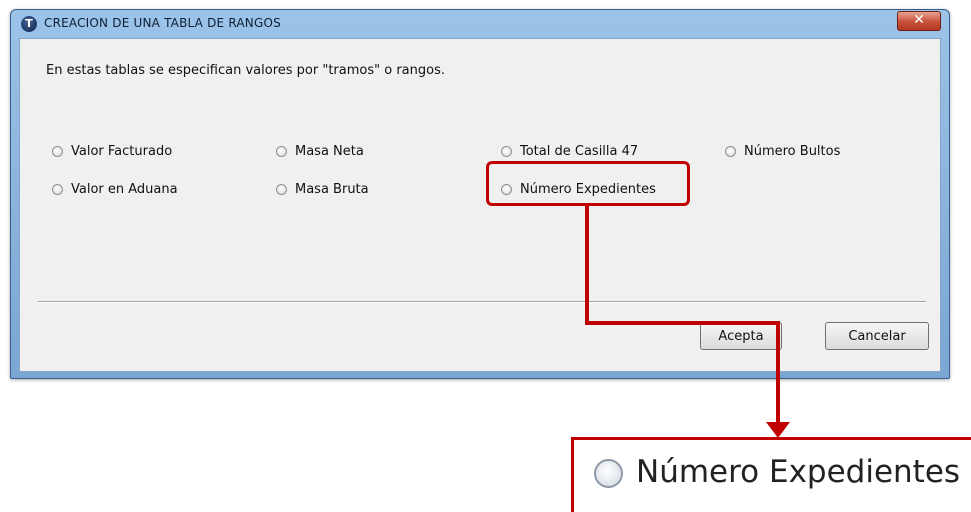 The image size is (971, 512). Describe the element at coordinates (588, 183) in the screenshot. I see `highlight-box` at that location.